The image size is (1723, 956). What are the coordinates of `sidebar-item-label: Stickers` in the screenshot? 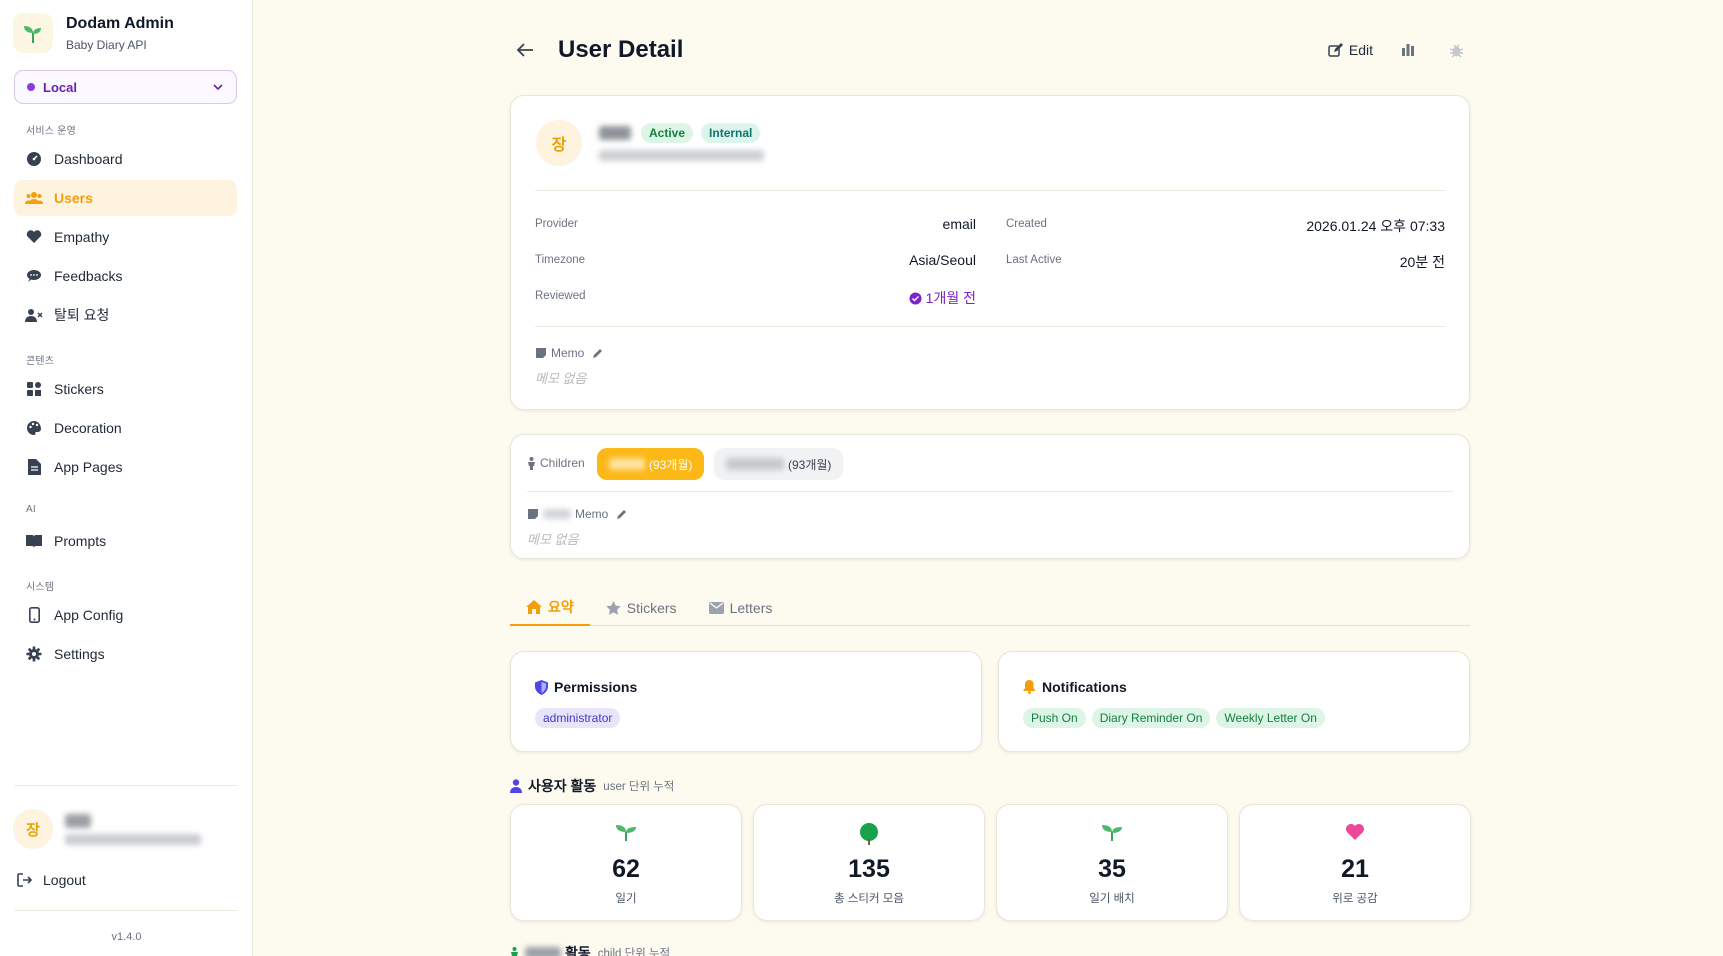 It's located at (79, 389).